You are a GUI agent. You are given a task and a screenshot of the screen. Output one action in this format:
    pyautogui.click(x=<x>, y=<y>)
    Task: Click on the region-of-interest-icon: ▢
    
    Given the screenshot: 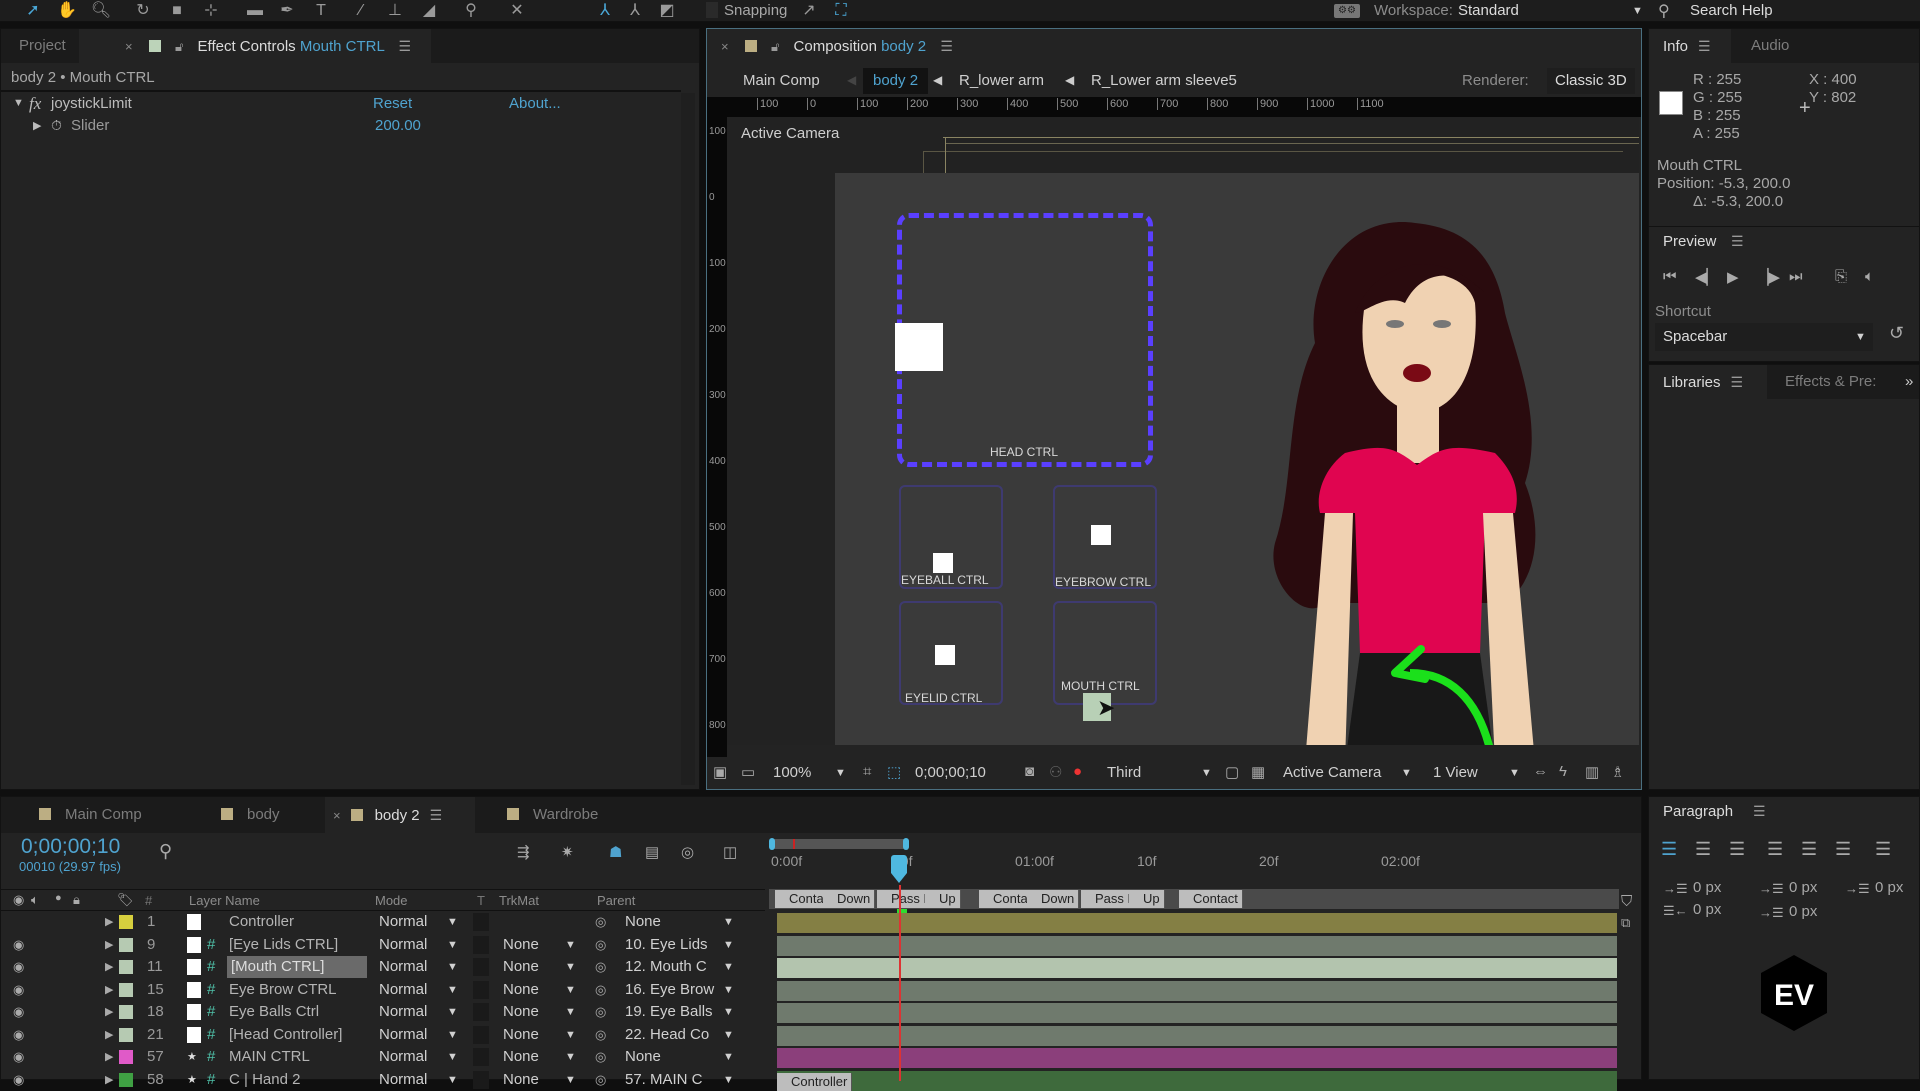 What is the action you would take?
    pyautogui.click(x=1232, y=772)
    